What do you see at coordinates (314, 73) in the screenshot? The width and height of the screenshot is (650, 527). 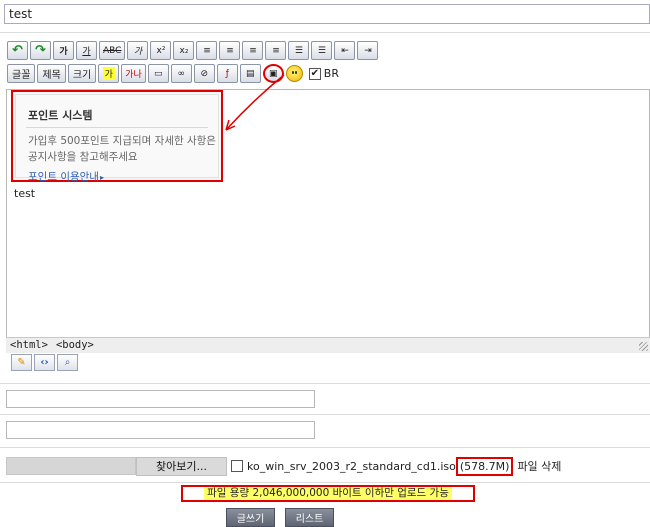 I see `br-checkbox: ✔` at bounding box center [314, 73].